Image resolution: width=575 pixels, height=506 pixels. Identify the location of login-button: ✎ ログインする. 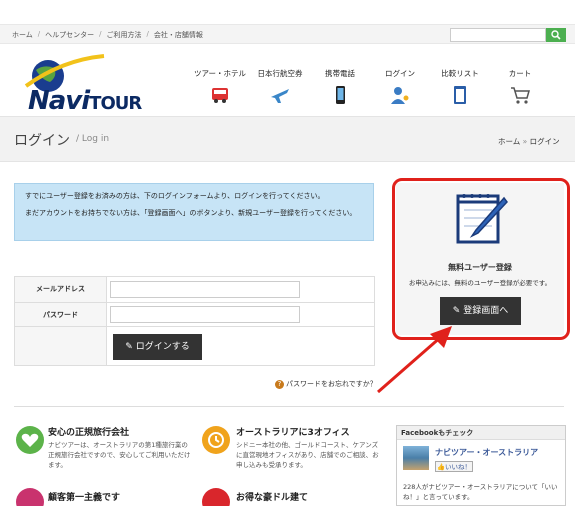
(157, 347).